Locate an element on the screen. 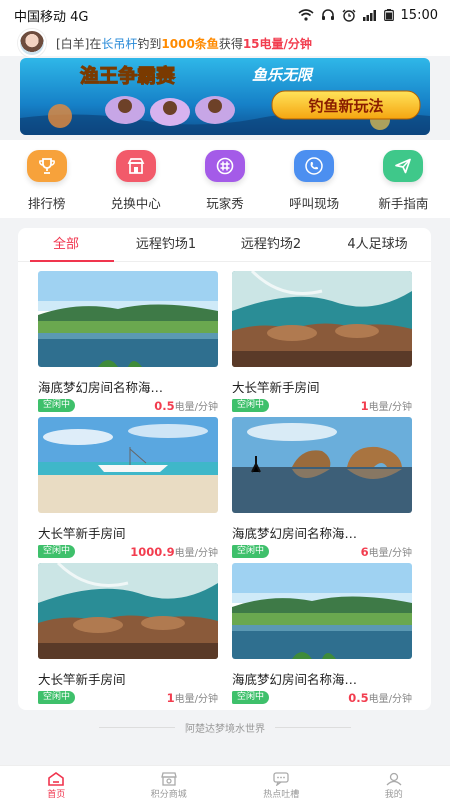 The image size is (450, 800). quick-nav: 排行榜 兑换中心 玩家秀 呼叫现场 新手指南 is located at coordinates (225, 179).